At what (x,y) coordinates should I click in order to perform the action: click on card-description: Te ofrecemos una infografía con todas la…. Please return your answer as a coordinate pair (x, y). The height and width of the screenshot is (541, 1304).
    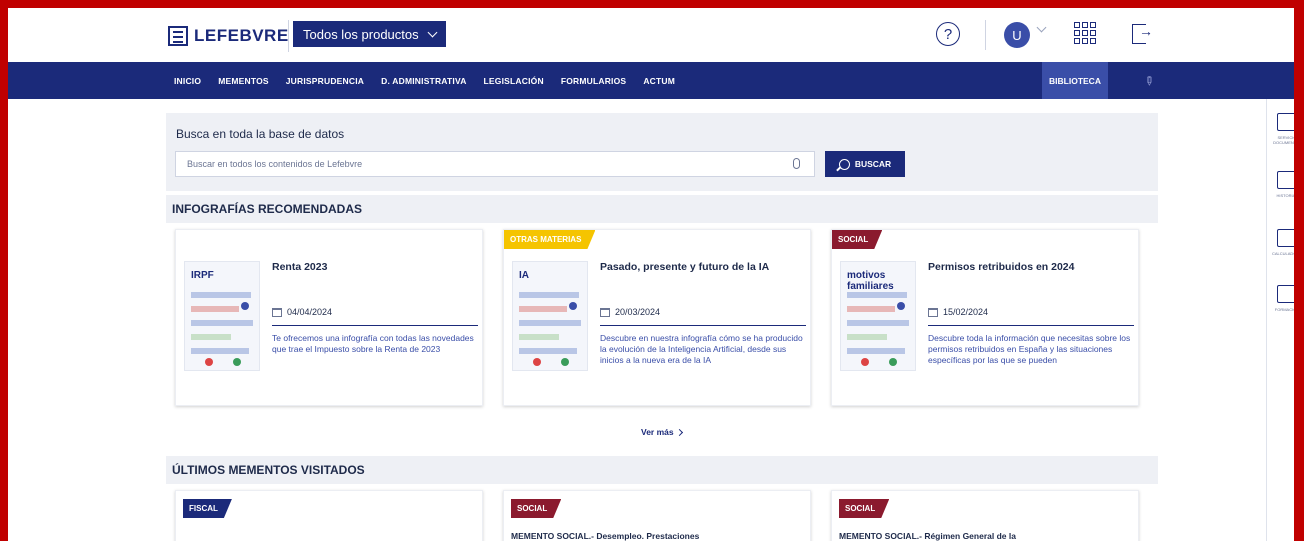
    Looking at the image, I should click on (373, 343).